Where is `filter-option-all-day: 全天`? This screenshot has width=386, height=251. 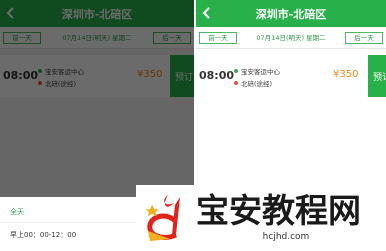
filter-option-all-day: 全天 is located at coordinates (17, 212).